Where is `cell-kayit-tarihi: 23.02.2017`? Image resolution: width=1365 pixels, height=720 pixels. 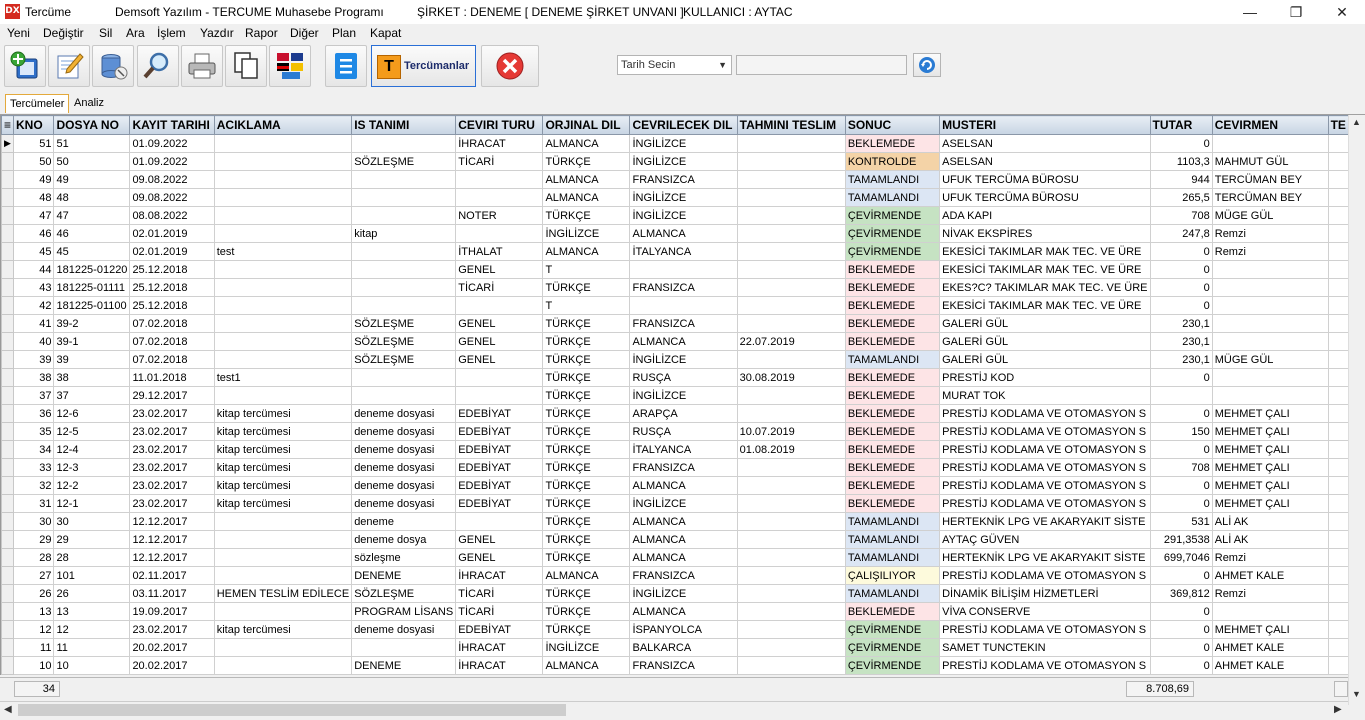
cell-kayit-tarihi: 23.02.2017 is located at coordinates (172, 503).